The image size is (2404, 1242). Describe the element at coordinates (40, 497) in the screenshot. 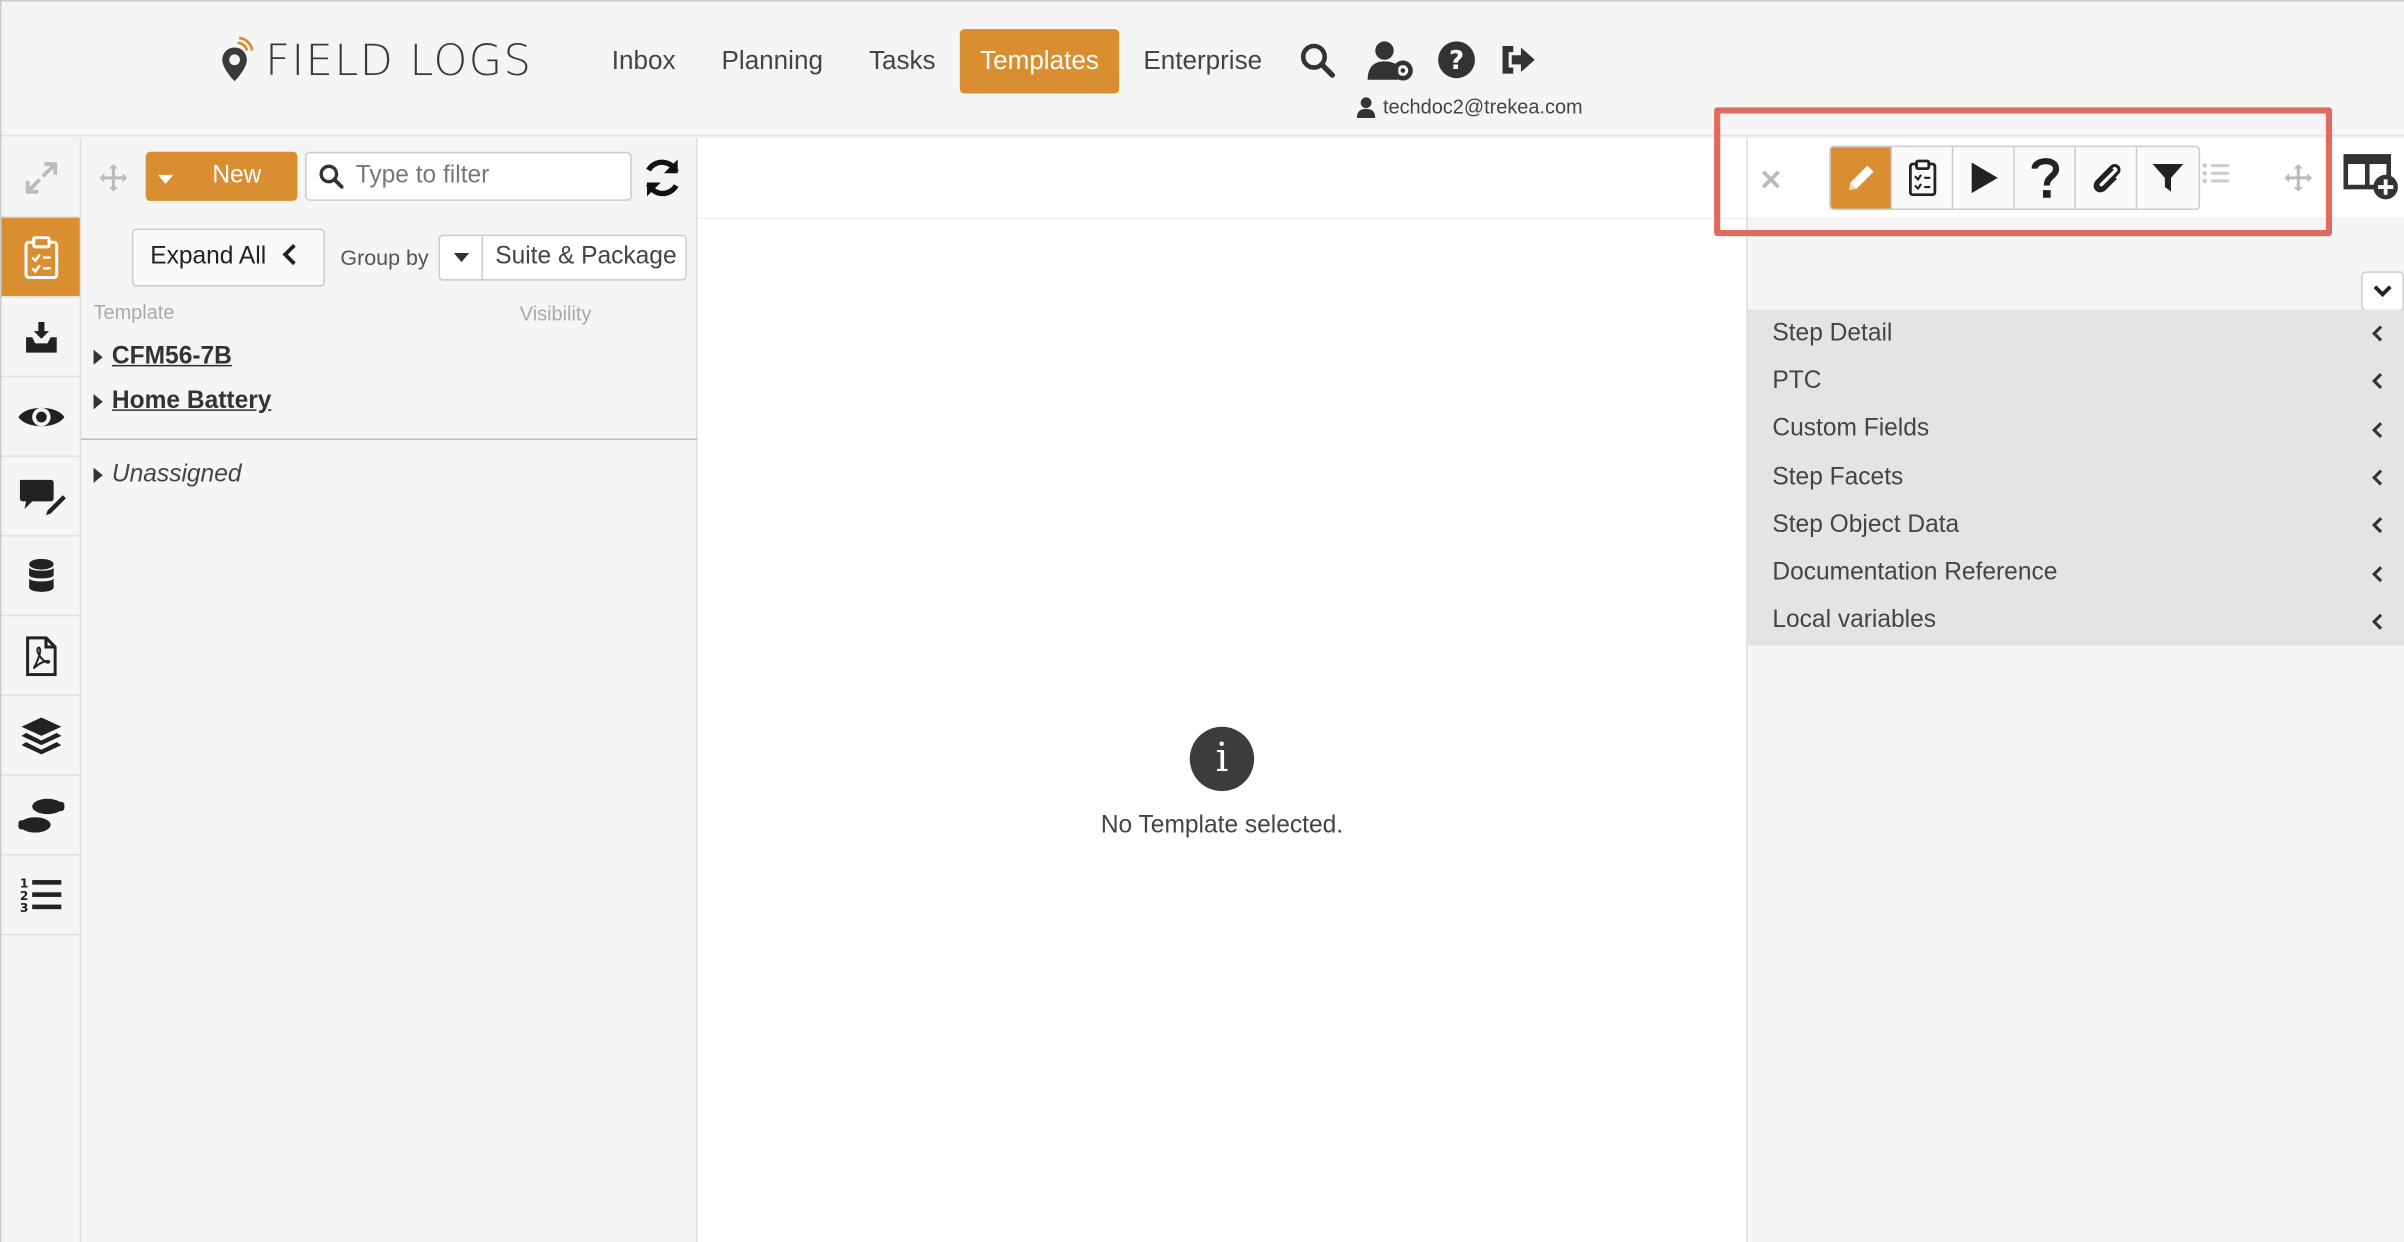

I see `comment-edit-icon` at that location.